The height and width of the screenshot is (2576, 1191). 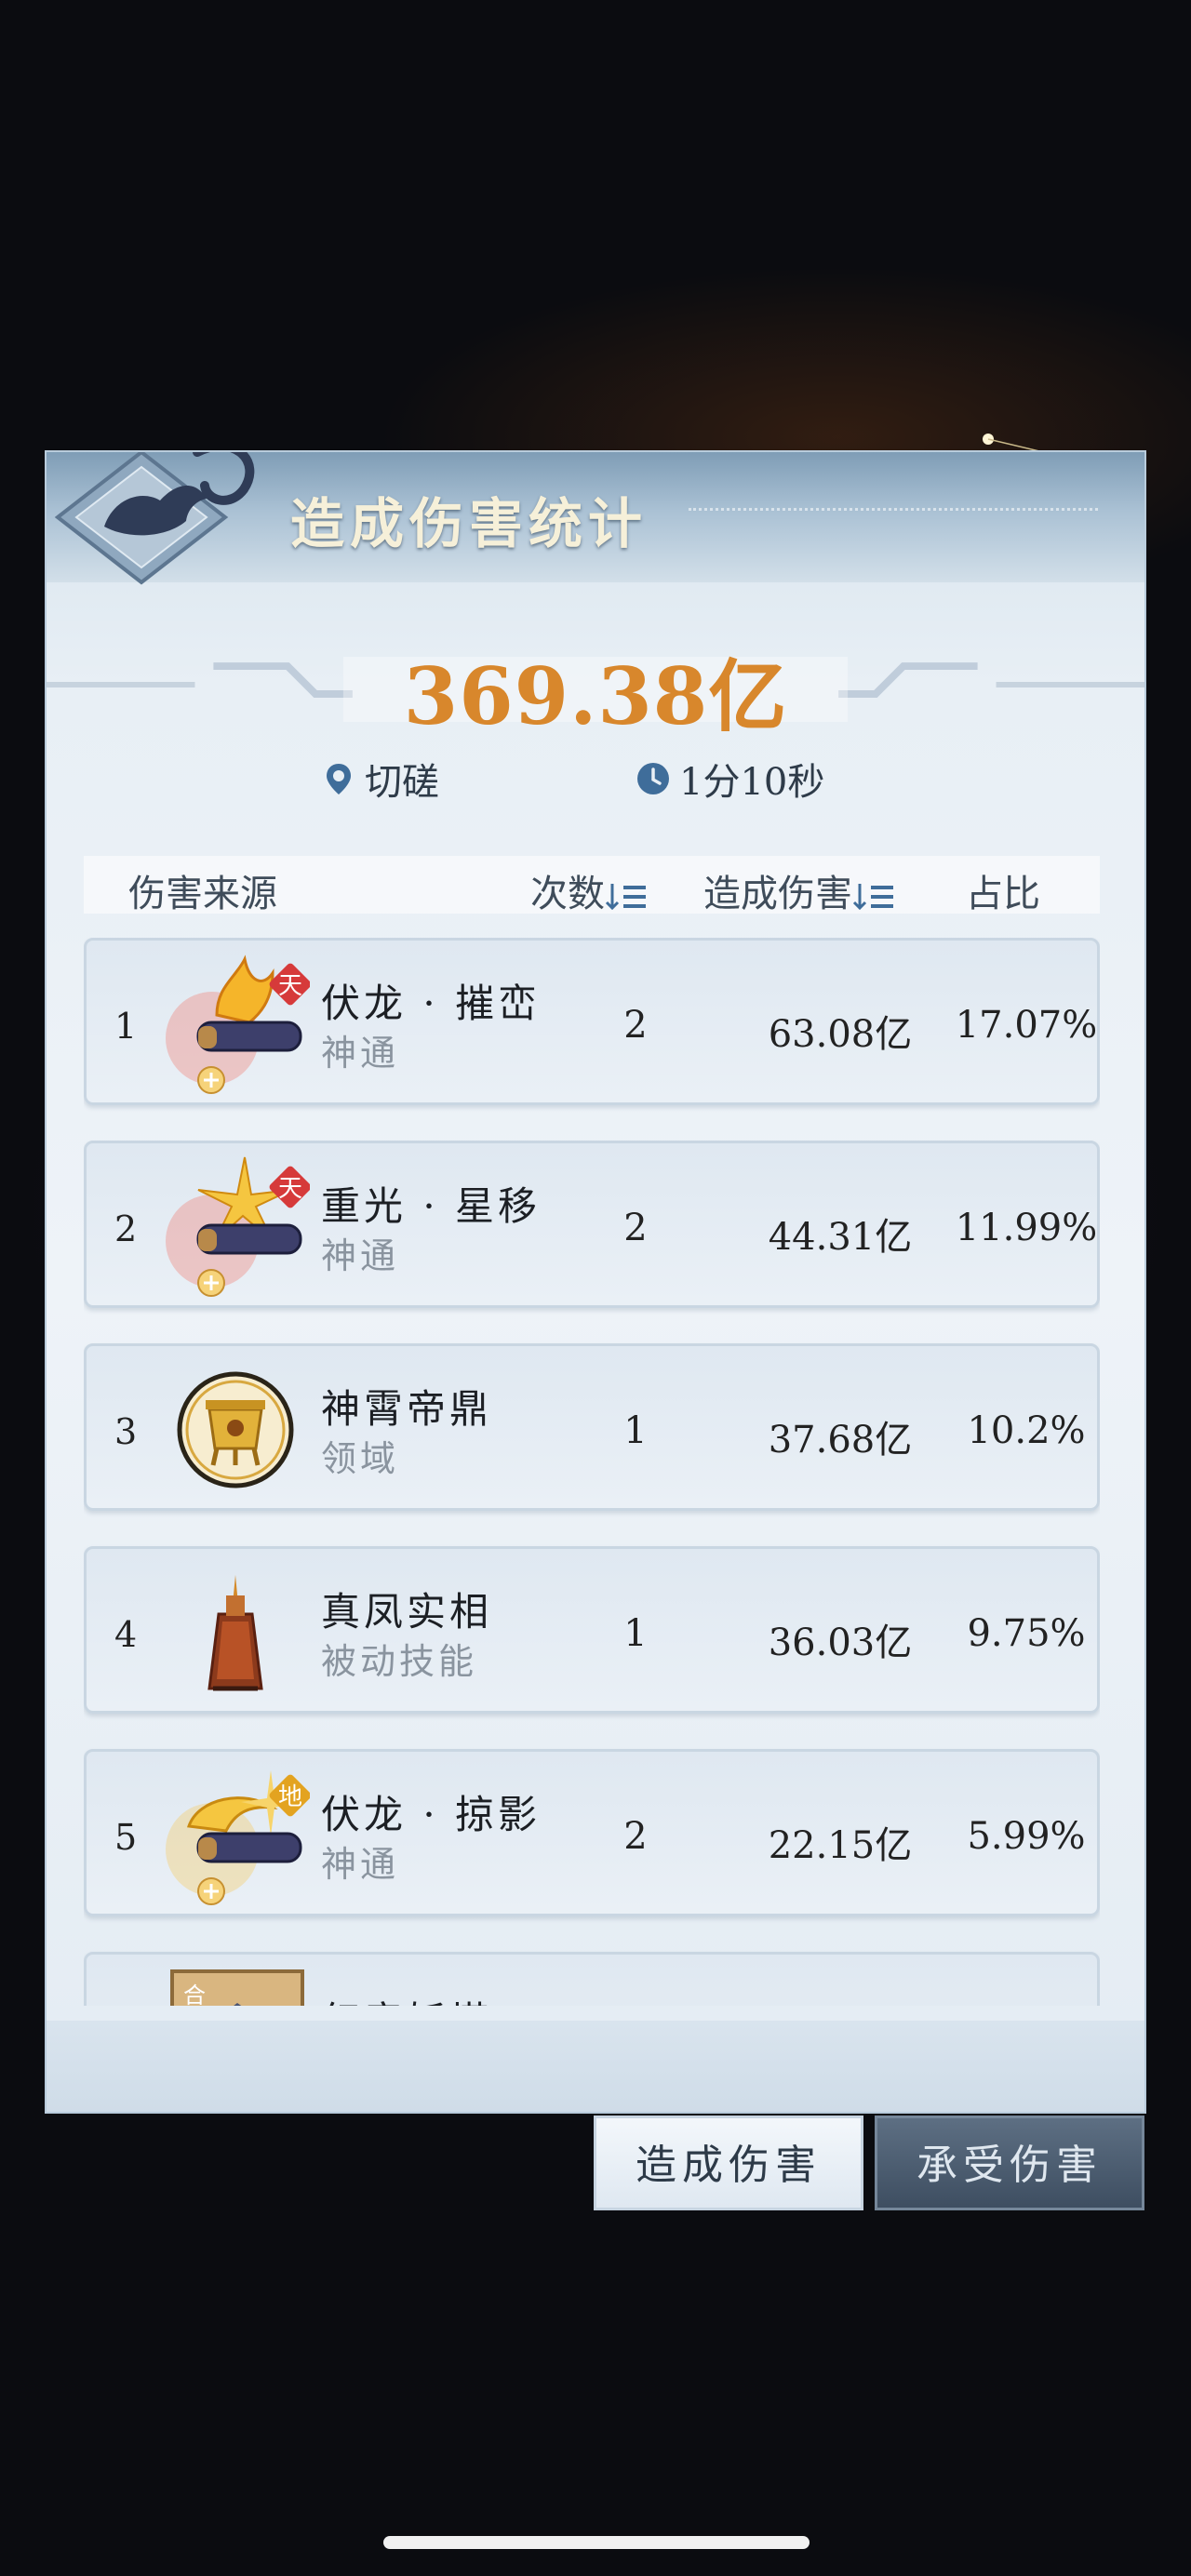 What do you see at coordinates (1003, 894) in the screenshot?
I see `column-ratio: 占比` at bounding box center [1003, 894].